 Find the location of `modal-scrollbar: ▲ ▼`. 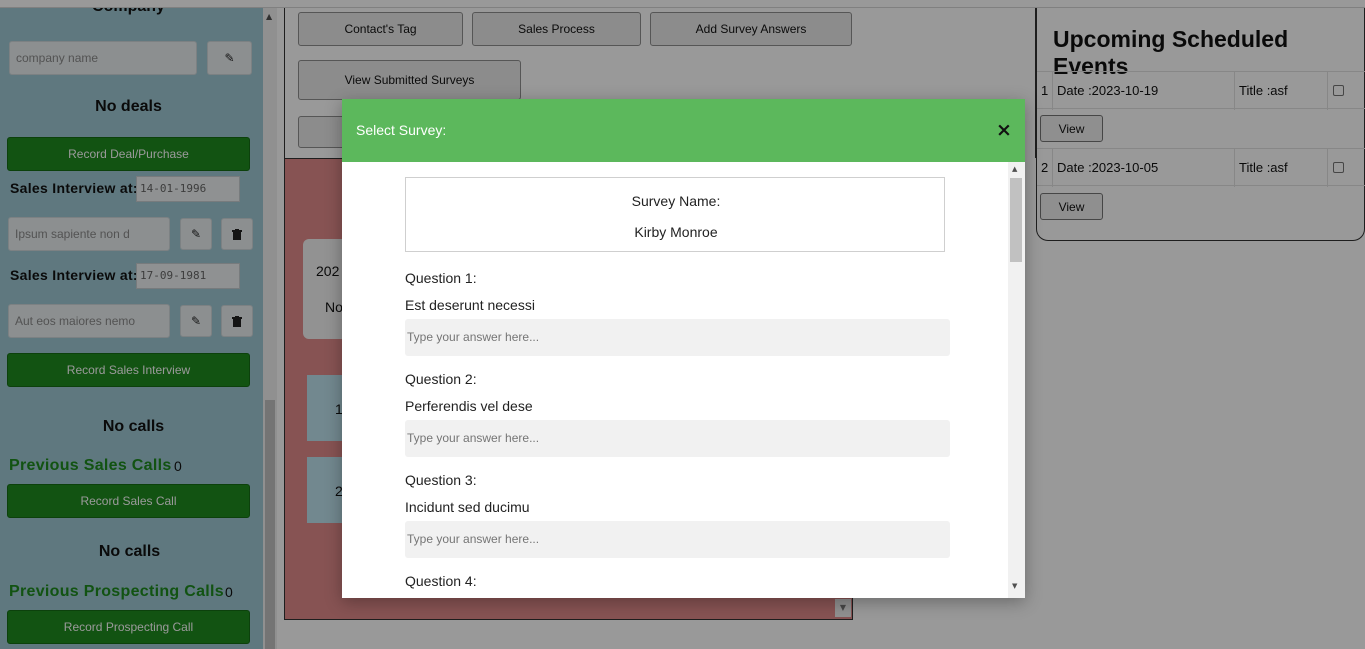

modal-scrollbar: ▲ ▼ is located at coordinates (1016, 380).